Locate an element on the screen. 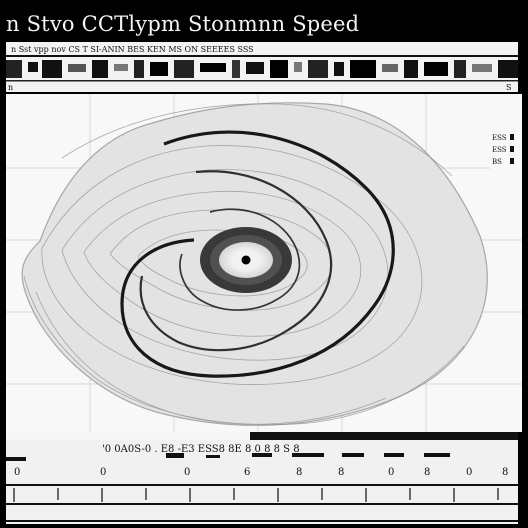  side-panel-graphics: ESS ESS BS is located at coordinates (506, 155).